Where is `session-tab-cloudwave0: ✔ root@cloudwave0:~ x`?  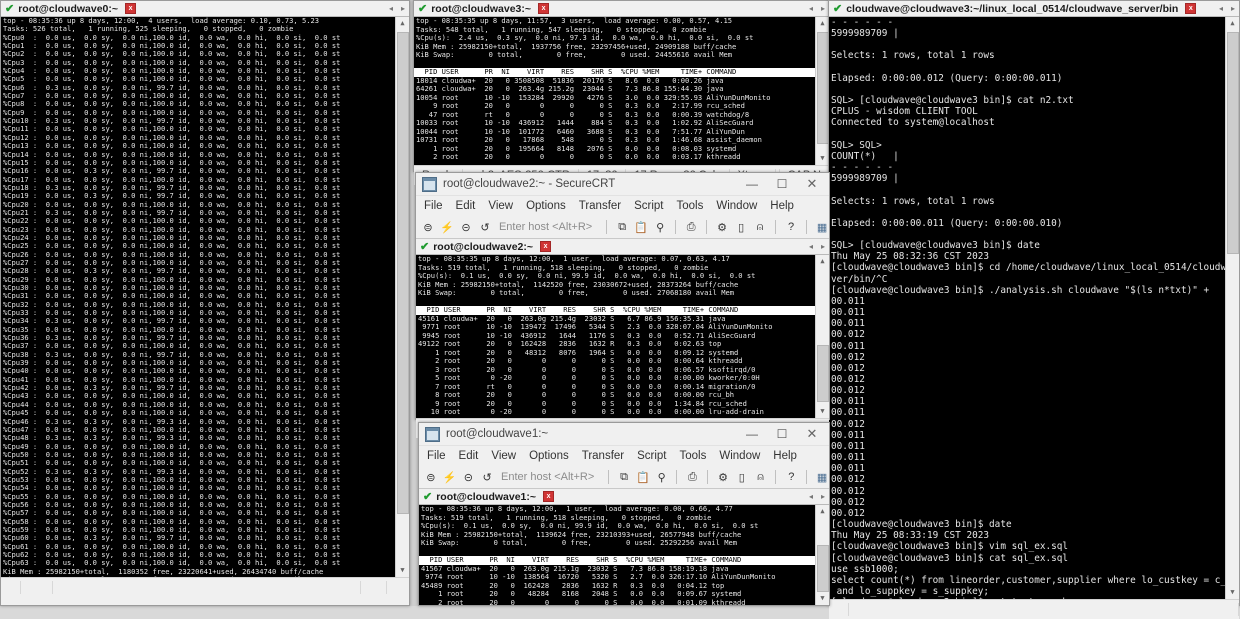 session-tab-cloudwave0: ✔ root@cloudwave0:~ x is located at coordinates (71, 8).